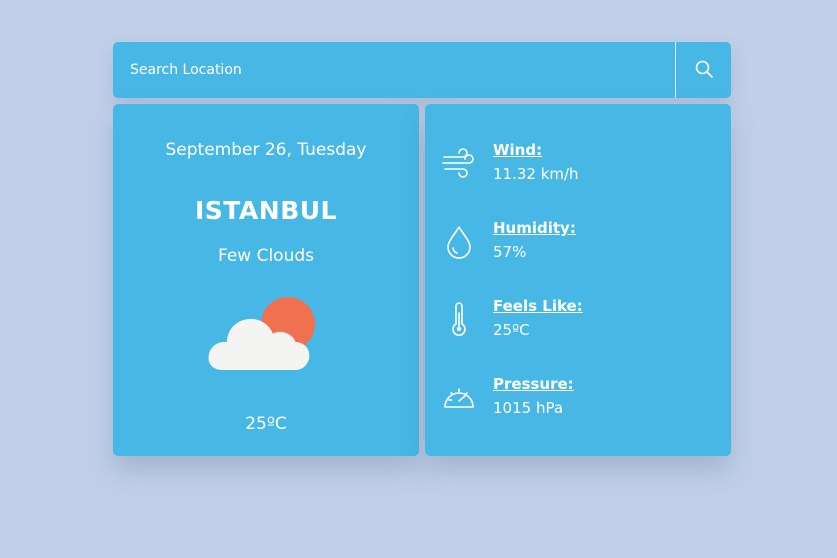 Image resolution: width=837 pixels, height=558 pixels. I want to click on search-icon, so click(704, 70).